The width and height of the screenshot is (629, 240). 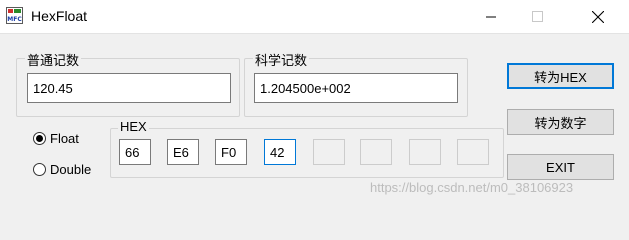 I want to click on normal-notation-label: 普通记数, so click(x=53, y=59).